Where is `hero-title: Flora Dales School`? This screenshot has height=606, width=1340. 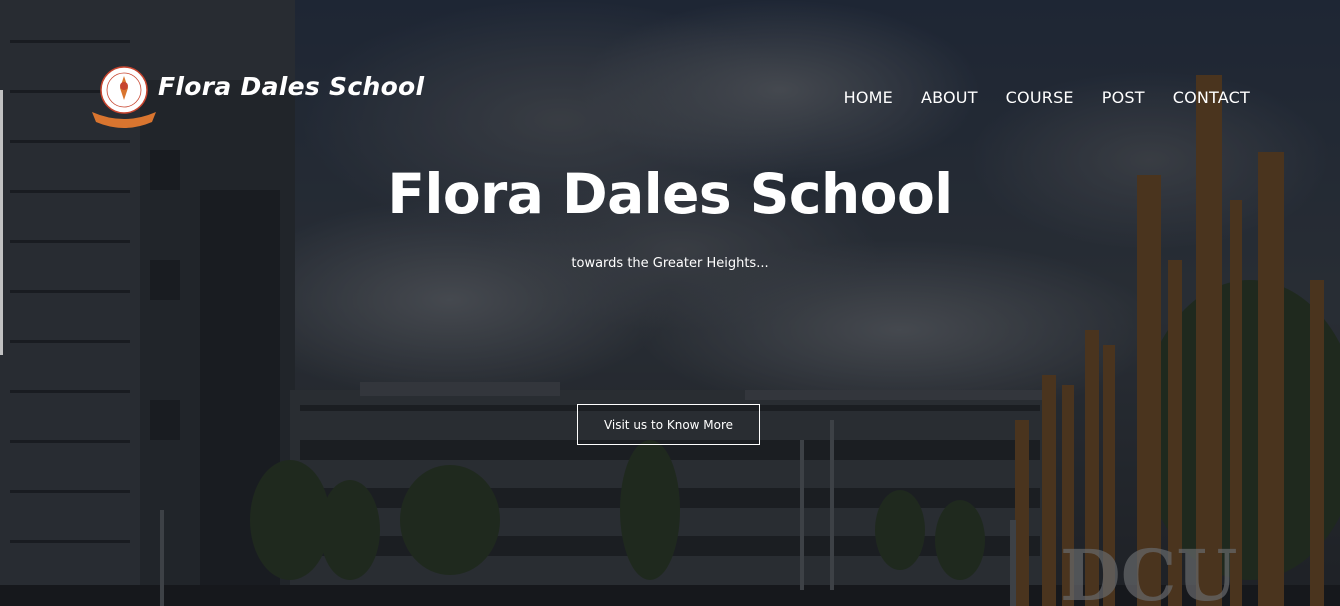 hero-title: Flora Dales School is located at coordinates (670, 194).